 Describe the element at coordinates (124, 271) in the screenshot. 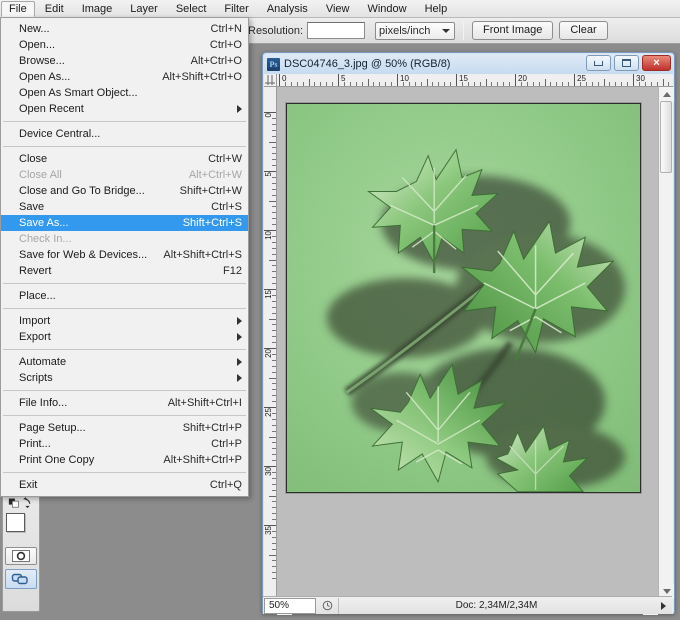

I see `menu-item-revert: Revert F12` at that location.